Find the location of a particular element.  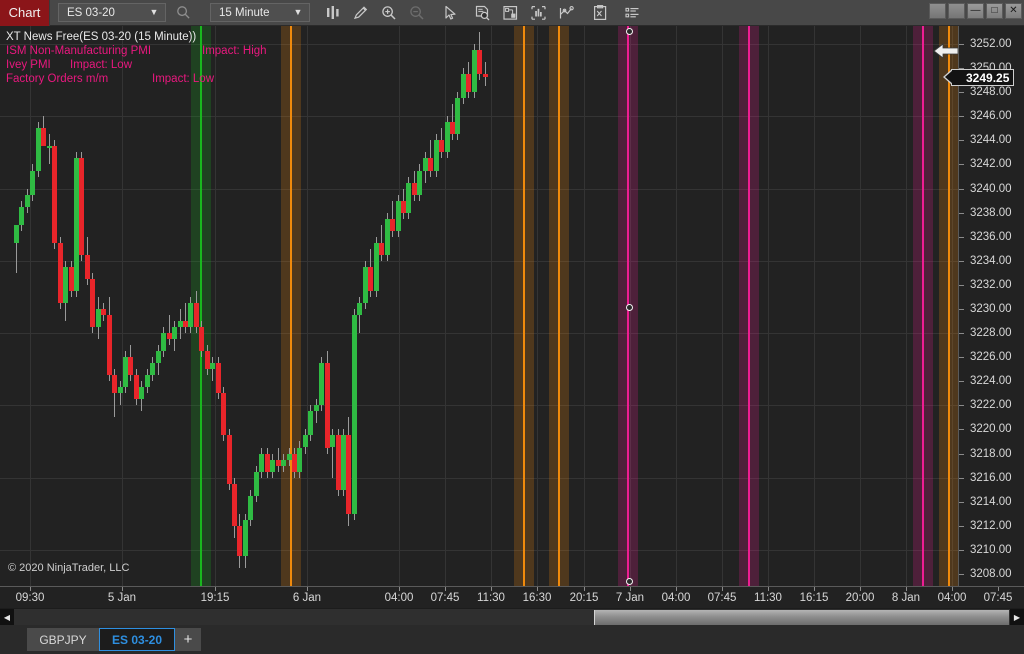

scroll-left-arrow-icon: ◀ is located at coordinates (7, 617).